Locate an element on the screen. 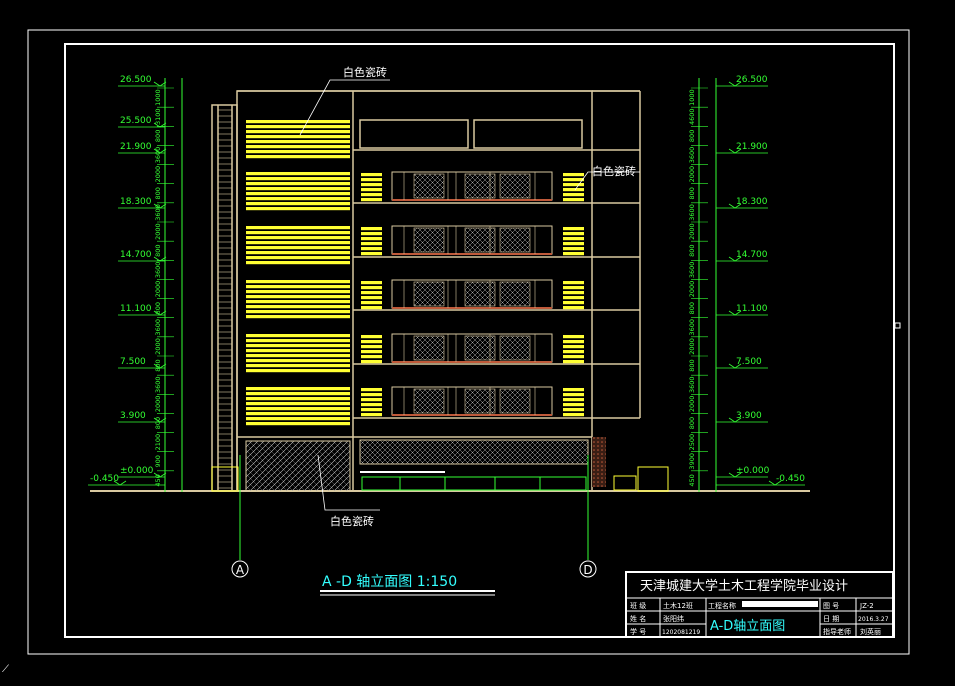 The height and width of the screenshot is (686, 955). windows is located at coordinates (472, 293).